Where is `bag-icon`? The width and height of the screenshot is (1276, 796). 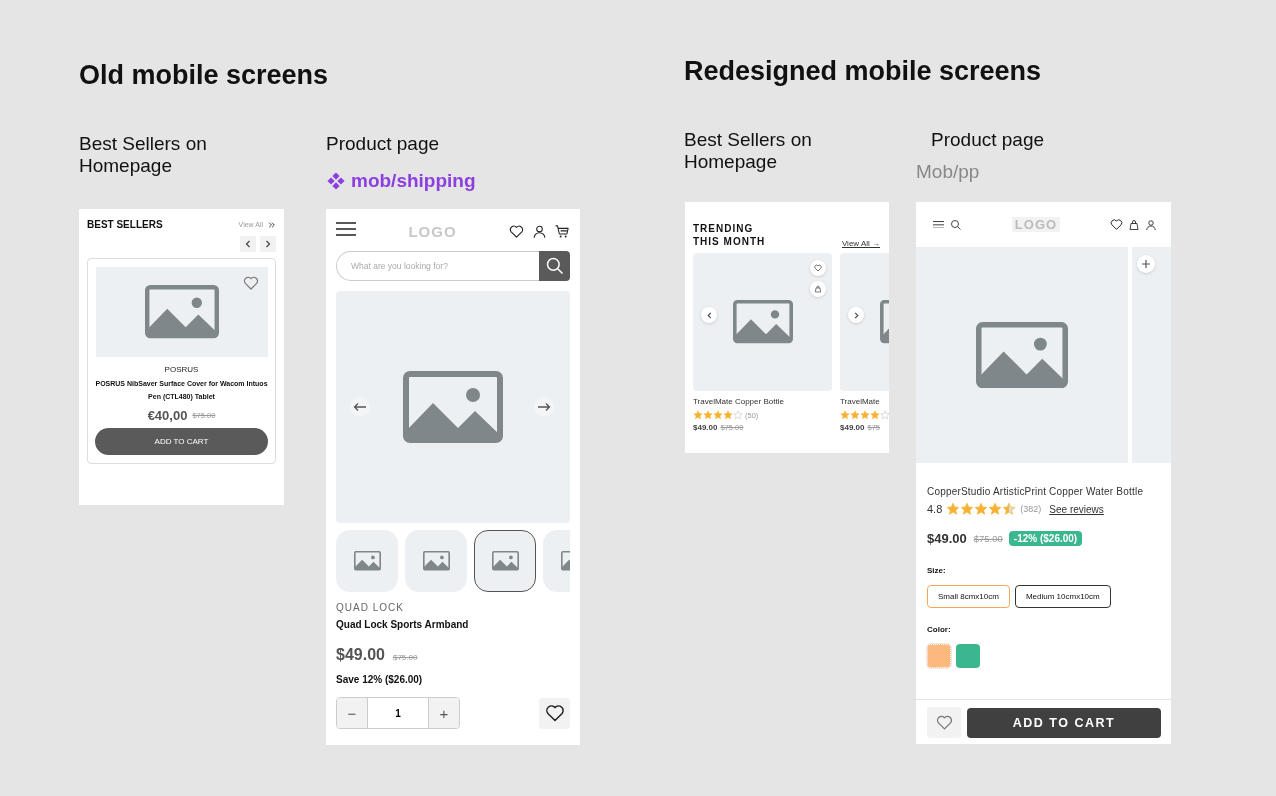 bag-icon is located at coordinates (1134, 224).